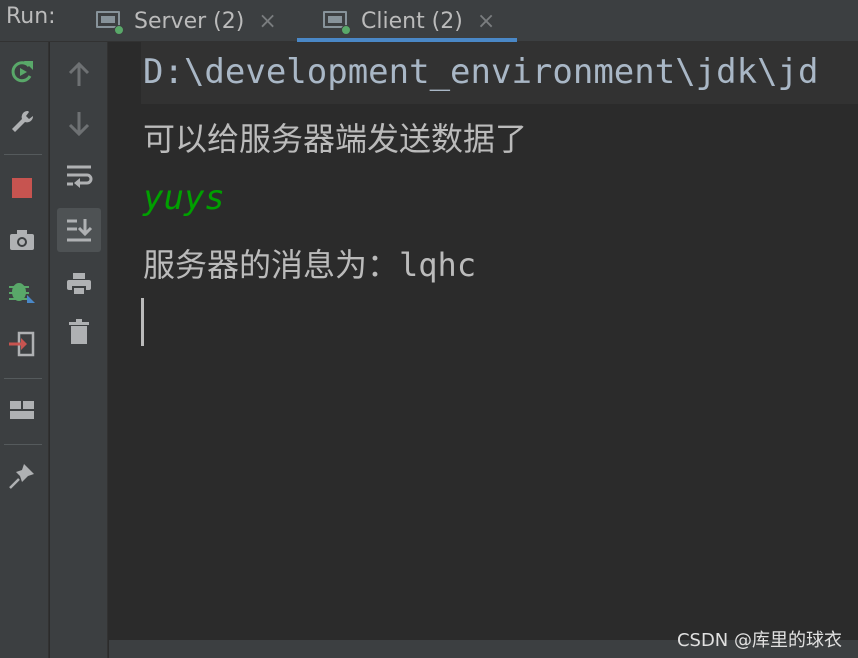  What do you see at coordinates (79, 230) in the screenshot?
I see `scroll-to-end-icon` at bounding box center [79, 230].